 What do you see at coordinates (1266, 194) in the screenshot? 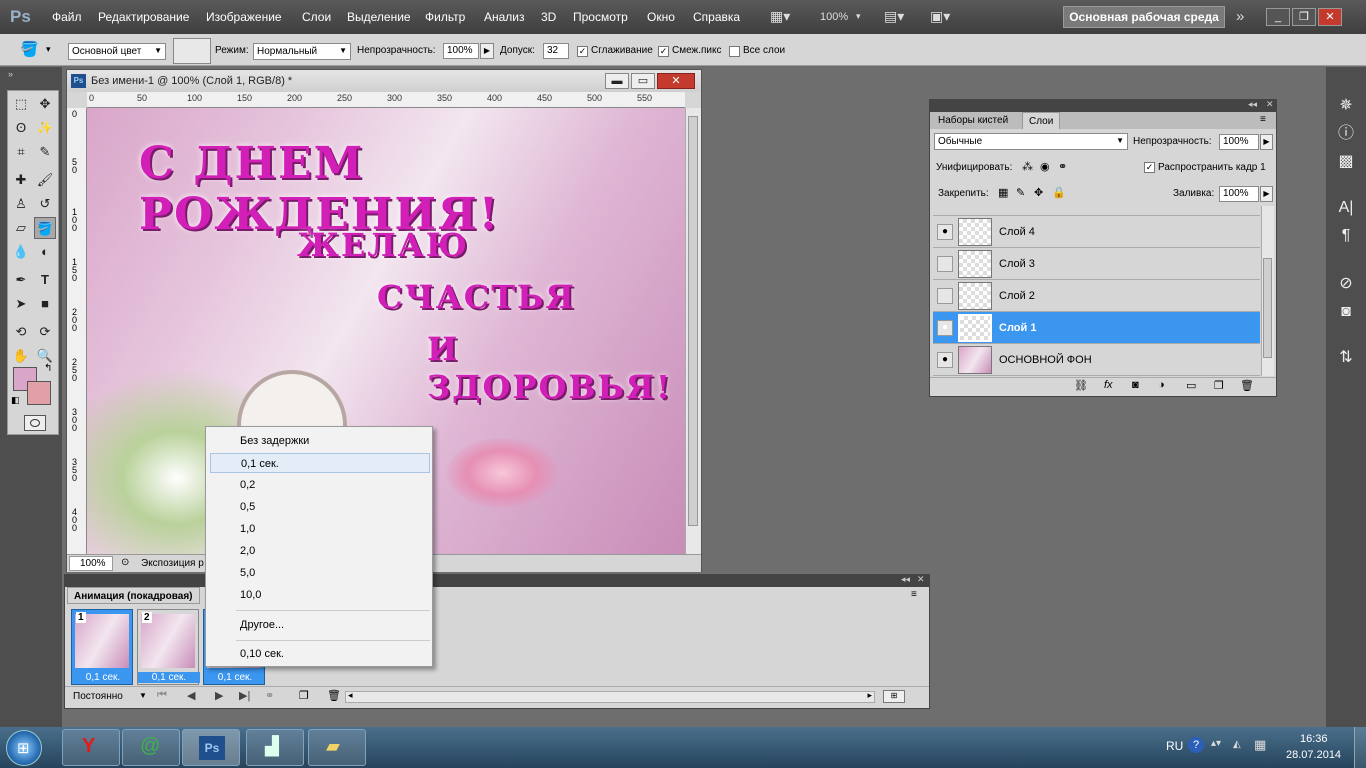
I see `fill-arrow-icon: ▶` at bounding box center [1266, 194].